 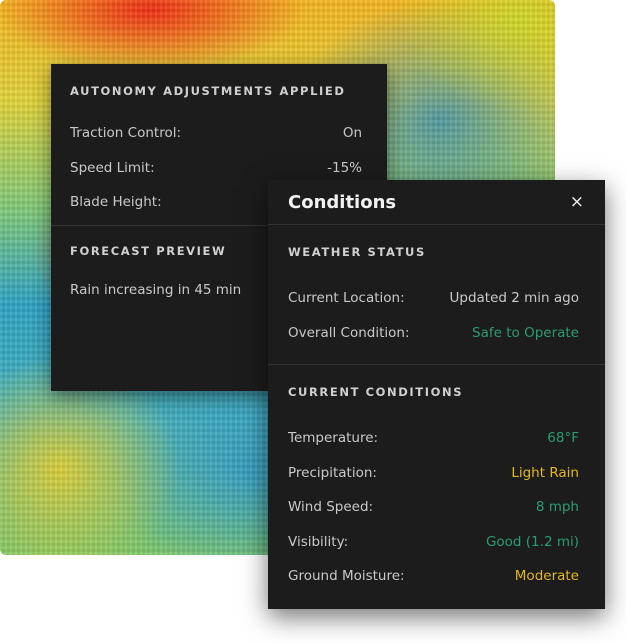 I want to click on row-value: -15%, so click(x=344, y=167).